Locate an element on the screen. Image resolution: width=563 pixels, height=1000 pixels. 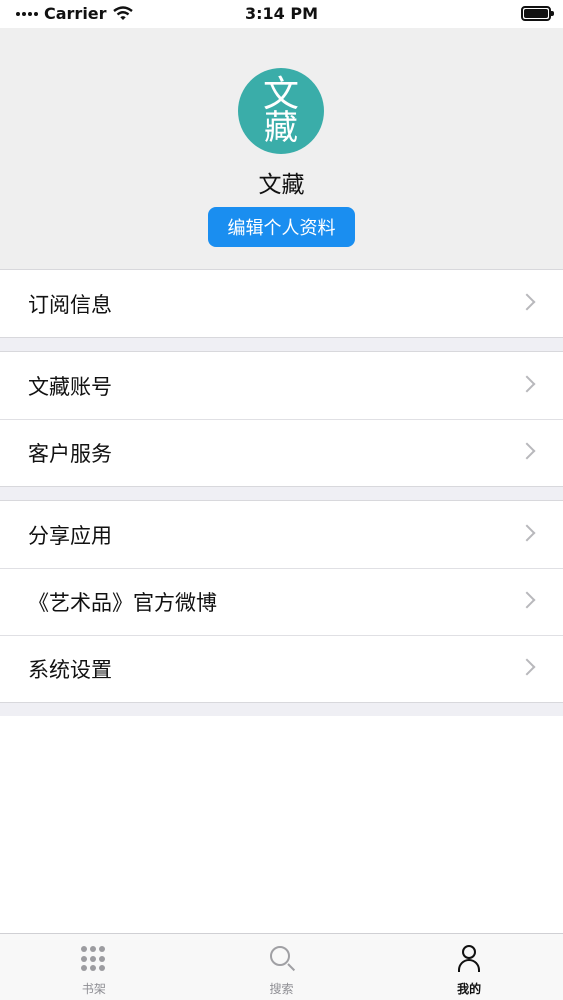
tab-bar: 书架 搜索 我的 is located at coordinates (281, 966).